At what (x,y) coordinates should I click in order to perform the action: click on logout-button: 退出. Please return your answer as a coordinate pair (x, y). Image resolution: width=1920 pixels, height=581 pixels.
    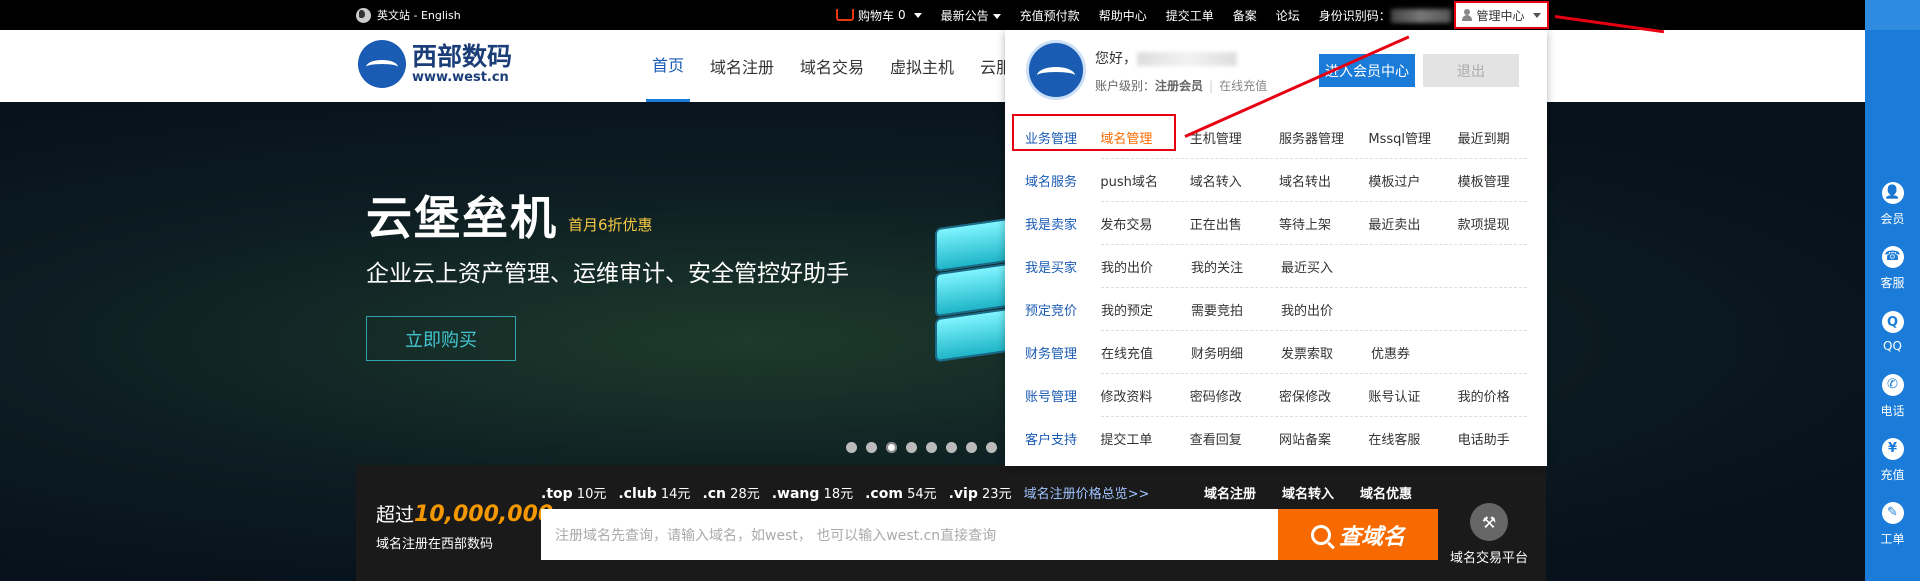
    Looking at the image, I should click on (1471, 70).